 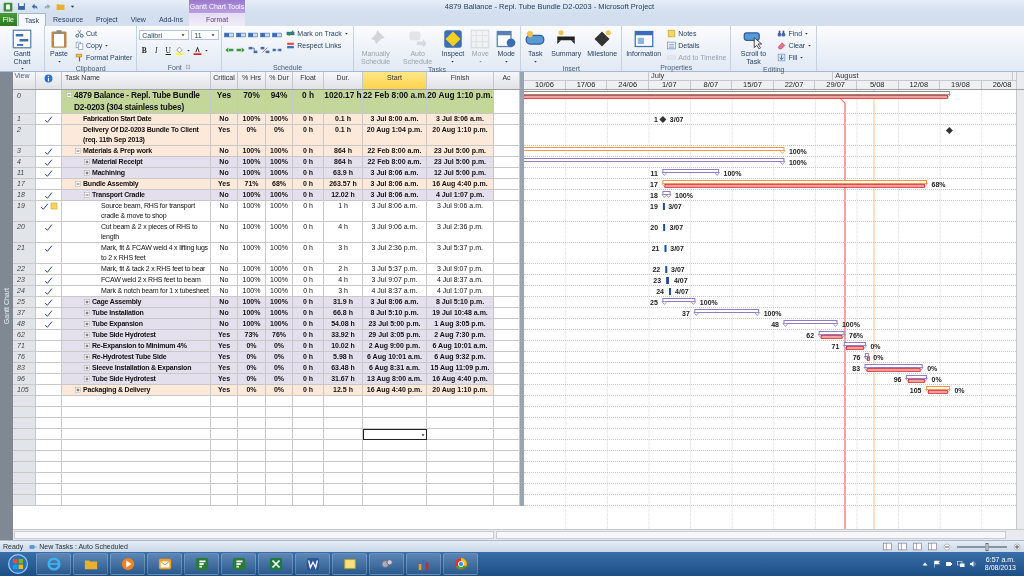 I want to click on up-arrow-icon, so click(x=924, y=564).